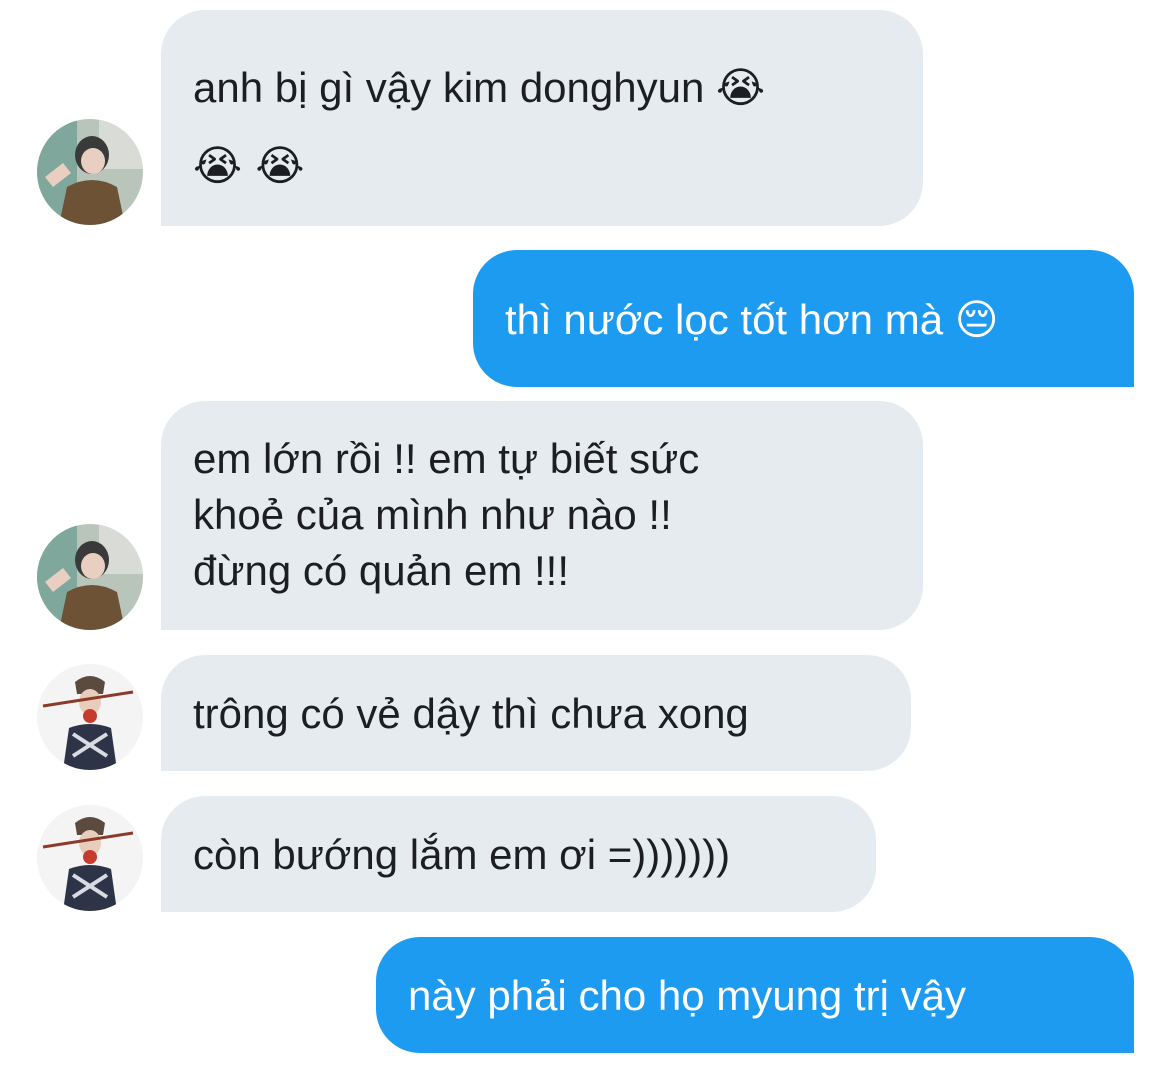 This screenshot has width=1170, height=1080. Describe the element at coordinates (446, 458) in the screenshot. I see `message-text: em lớn rồi !! em tự biết sức` at that location.